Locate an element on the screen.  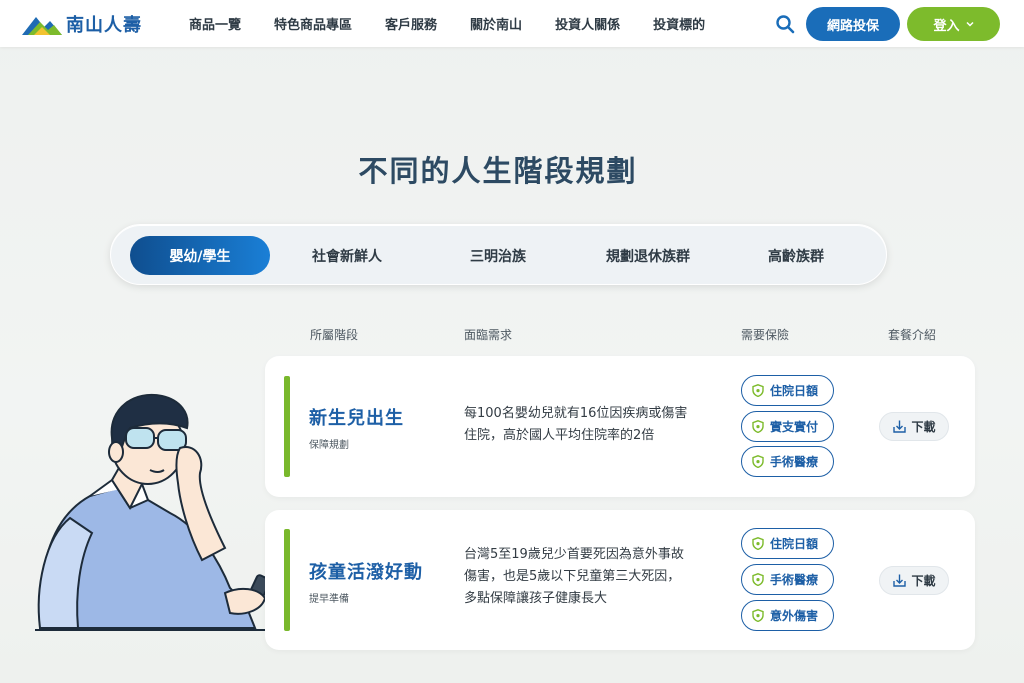
description-line: 住院，高於國人平均住院率的2倍 is located at coordinates (559, 435).